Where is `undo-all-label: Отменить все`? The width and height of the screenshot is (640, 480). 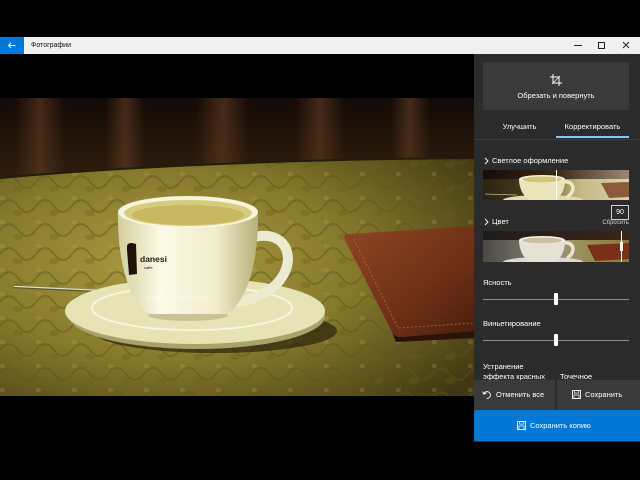
undo-all-label: Отменить все is located at coordinates (520, 394).